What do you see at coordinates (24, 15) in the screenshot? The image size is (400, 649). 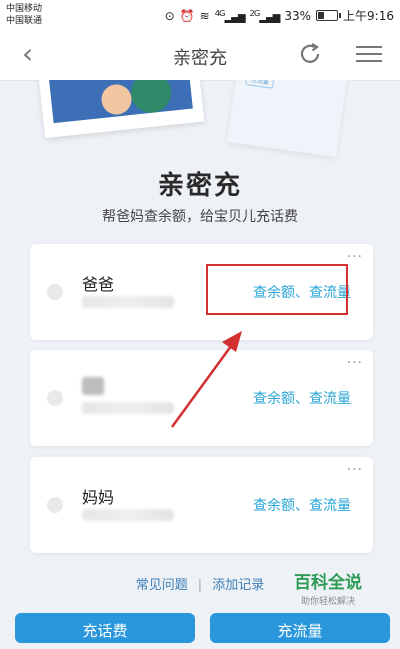 I see `carrier-info: 中国移动 中国联通` at bounding box center [24, 15].